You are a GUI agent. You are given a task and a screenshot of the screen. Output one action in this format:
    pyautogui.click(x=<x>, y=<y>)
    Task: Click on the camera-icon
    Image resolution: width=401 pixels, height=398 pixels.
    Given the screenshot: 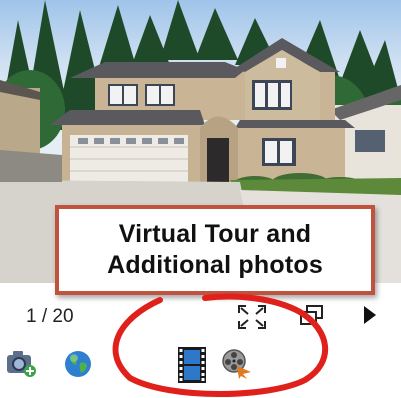 What is the action you would take?
    pyautogui.click(x=21, y=363)
    